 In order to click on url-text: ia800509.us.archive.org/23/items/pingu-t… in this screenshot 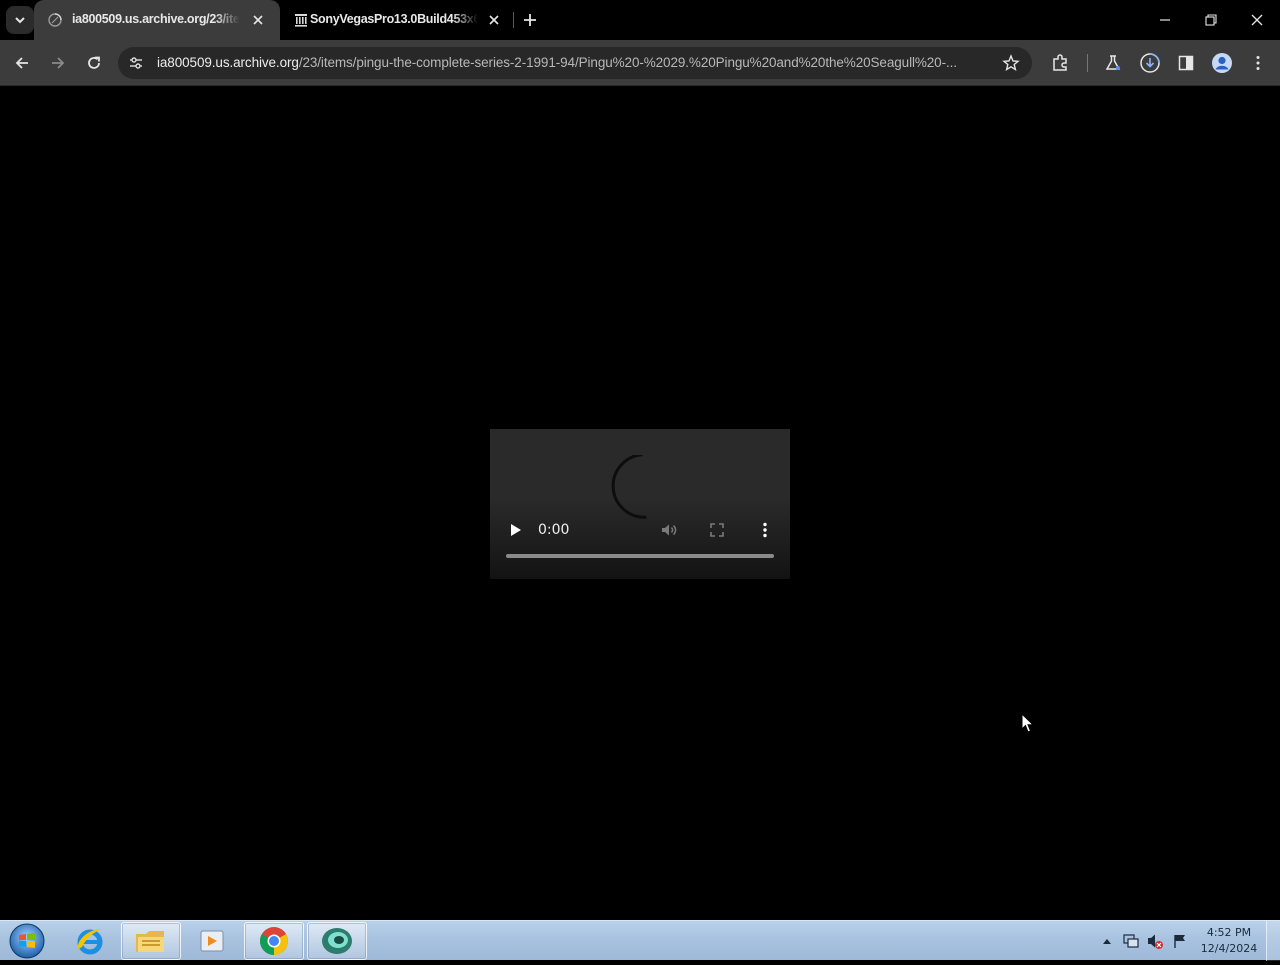, I will do `click(576, 64)`.